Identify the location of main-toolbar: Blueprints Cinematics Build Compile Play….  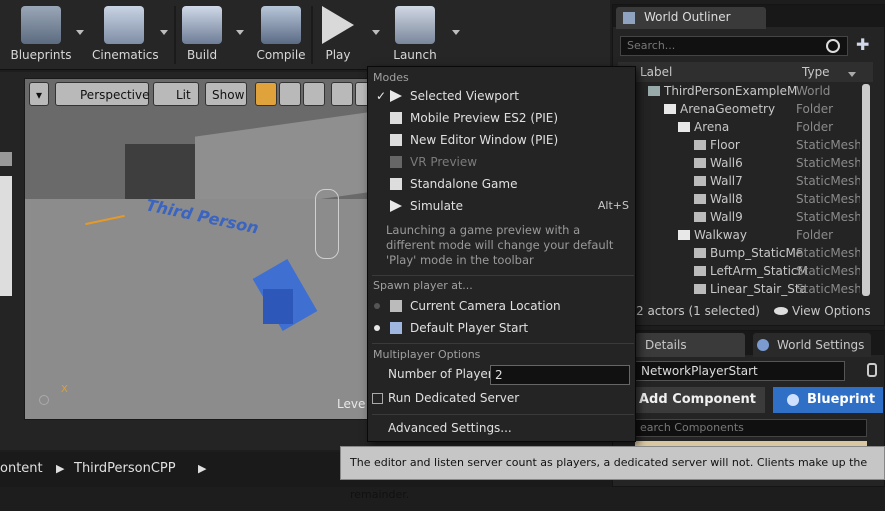
(305, 35).